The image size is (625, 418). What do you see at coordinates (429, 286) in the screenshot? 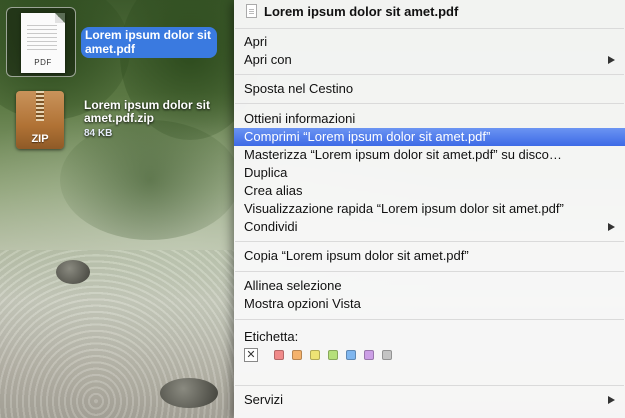
I see `menu-item-clean-up-selection: Allinea selezione` at bounding box center [429, 286].